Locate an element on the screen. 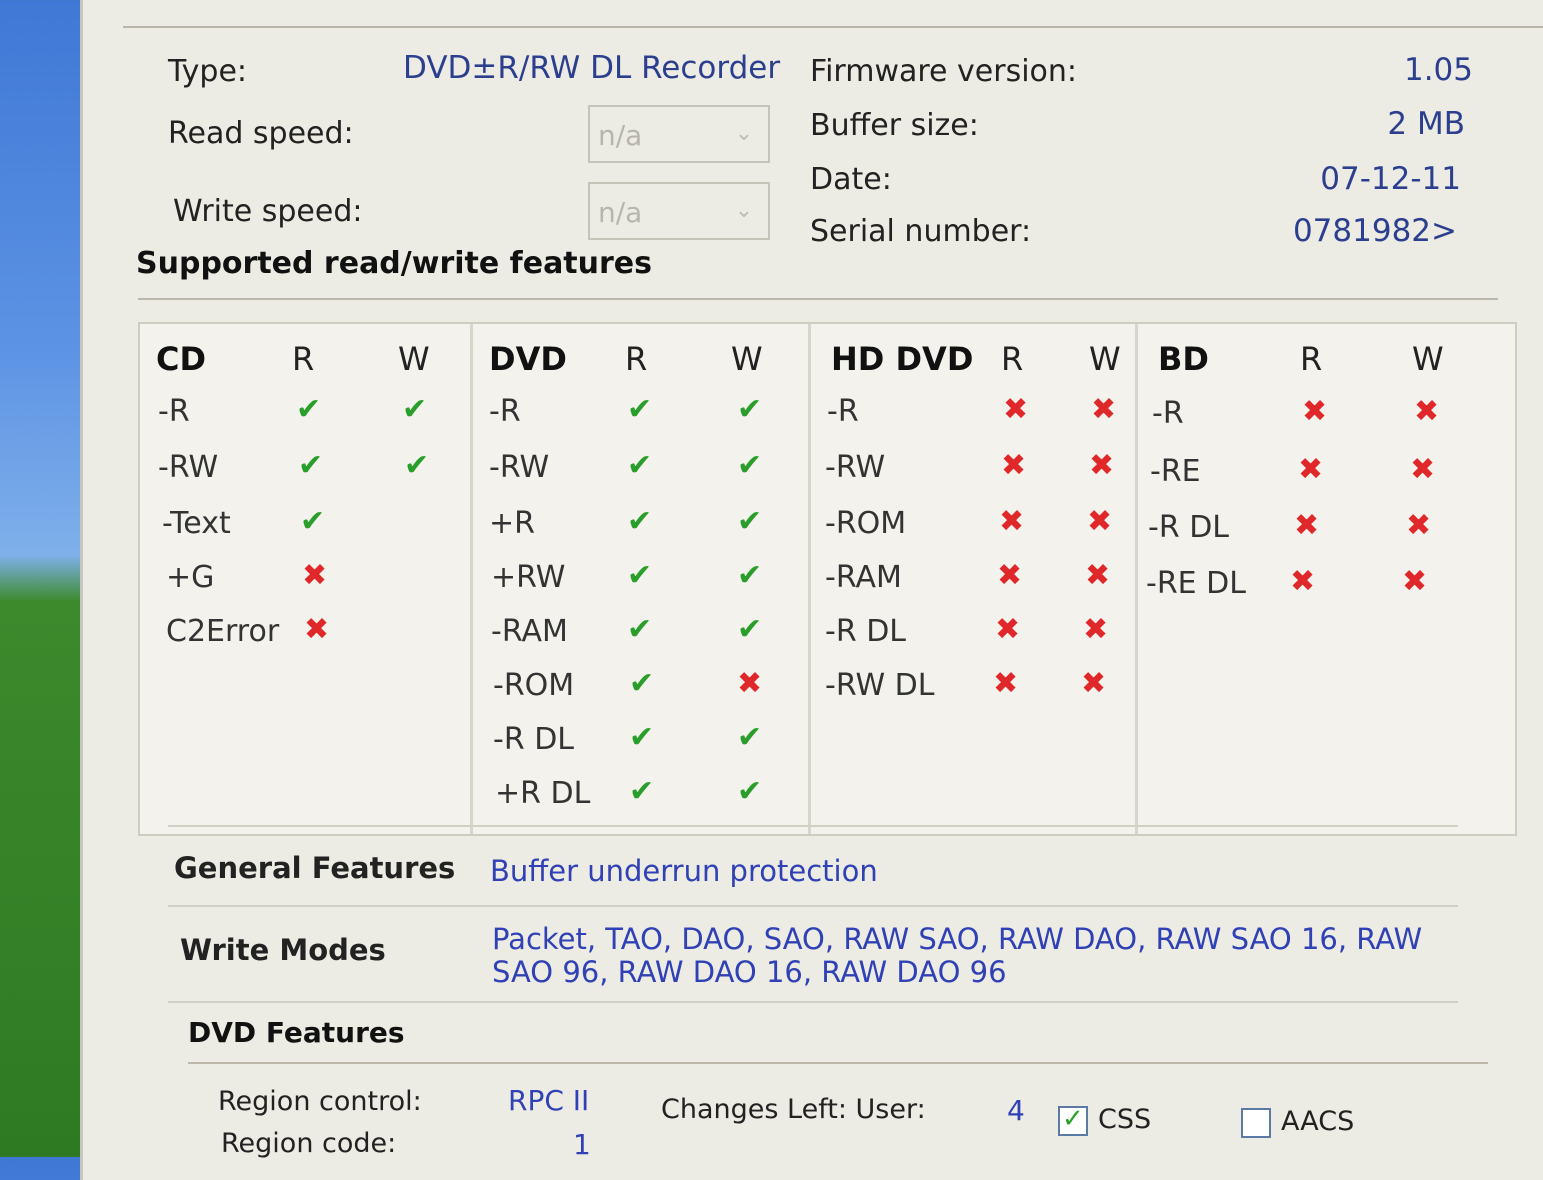 The width and height of the screenshot is (1543, 1180). bd-row-label: -R is located at coordinates (1168, 413).